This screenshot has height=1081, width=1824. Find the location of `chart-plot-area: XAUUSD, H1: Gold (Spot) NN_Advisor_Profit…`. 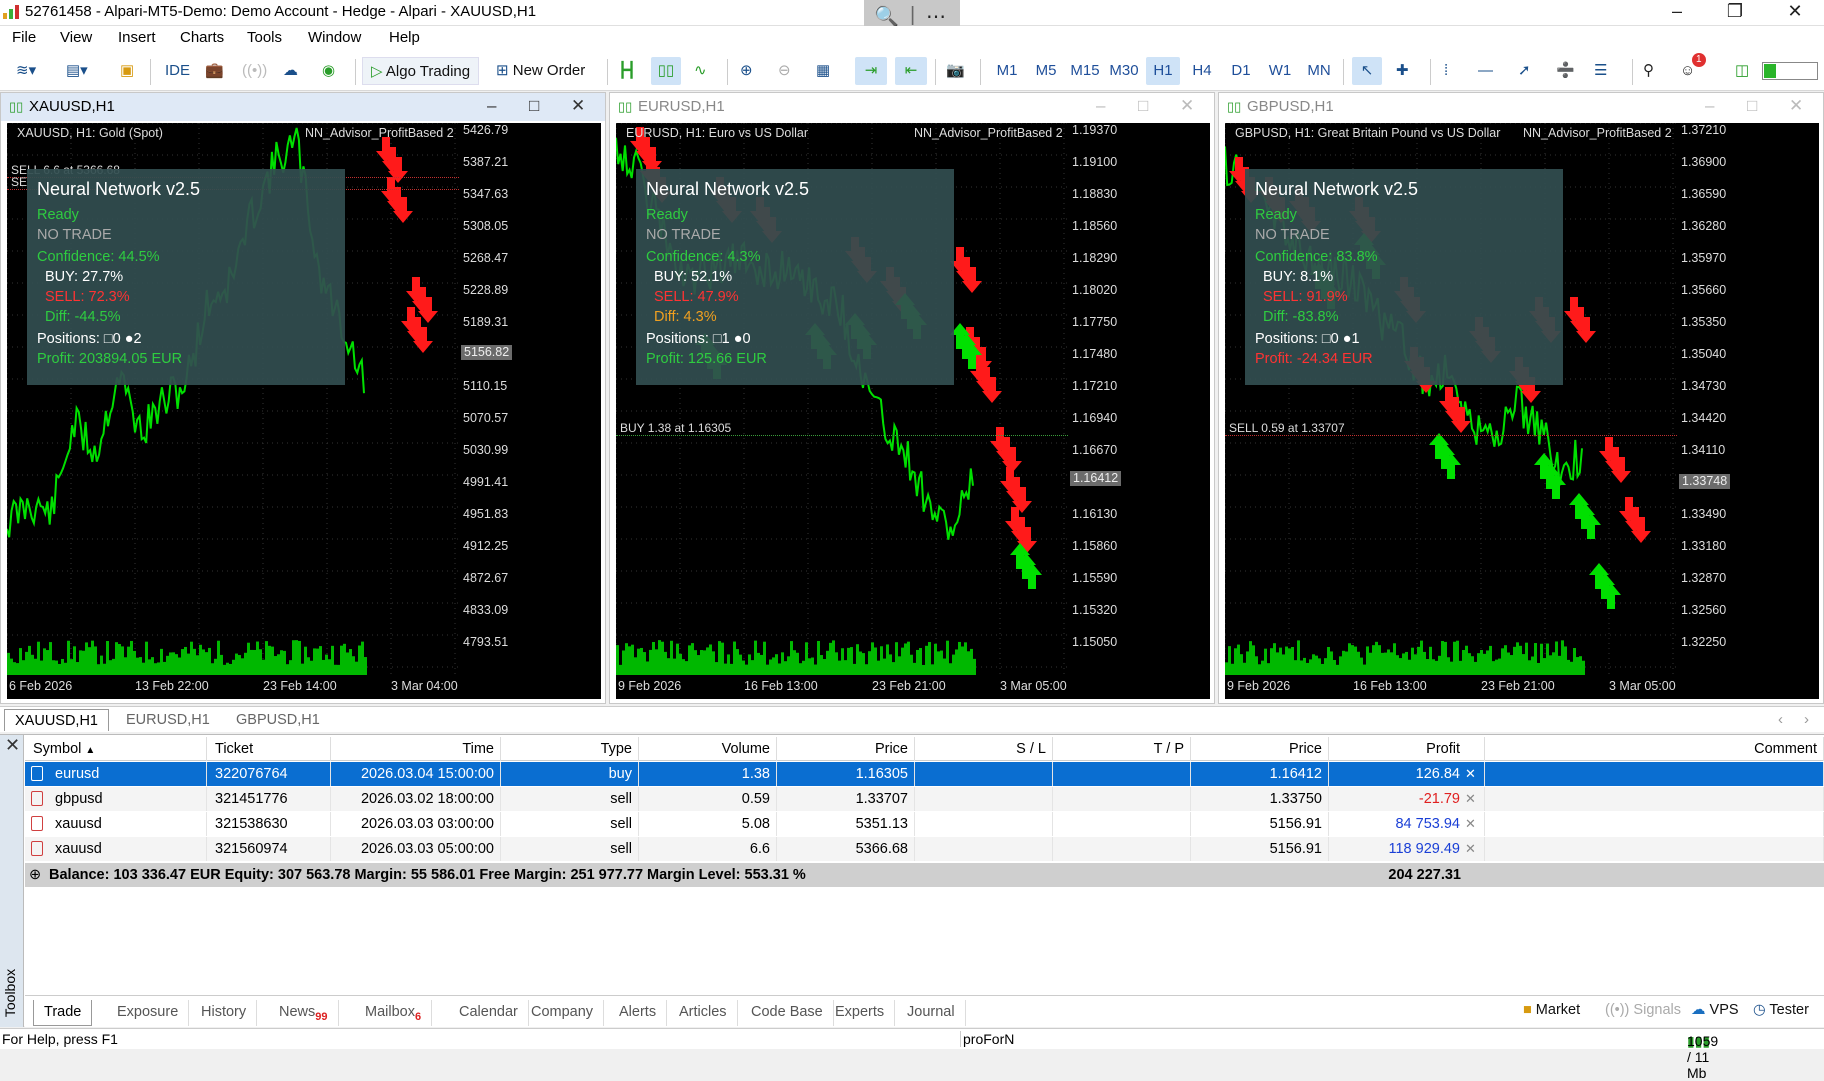

chart-plot-area: XAUUSD, H1: Gold (Spot) NN_Advisor_Profit… is located at coordinates (233, 399).